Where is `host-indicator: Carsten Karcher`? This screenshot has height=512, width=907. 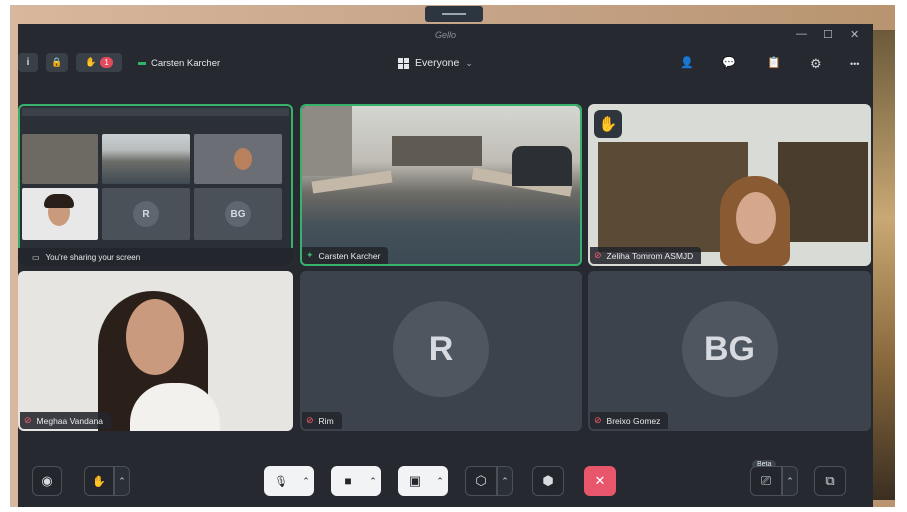 host-indicator: Carsten Karcher is located at coordinates (179, 63).